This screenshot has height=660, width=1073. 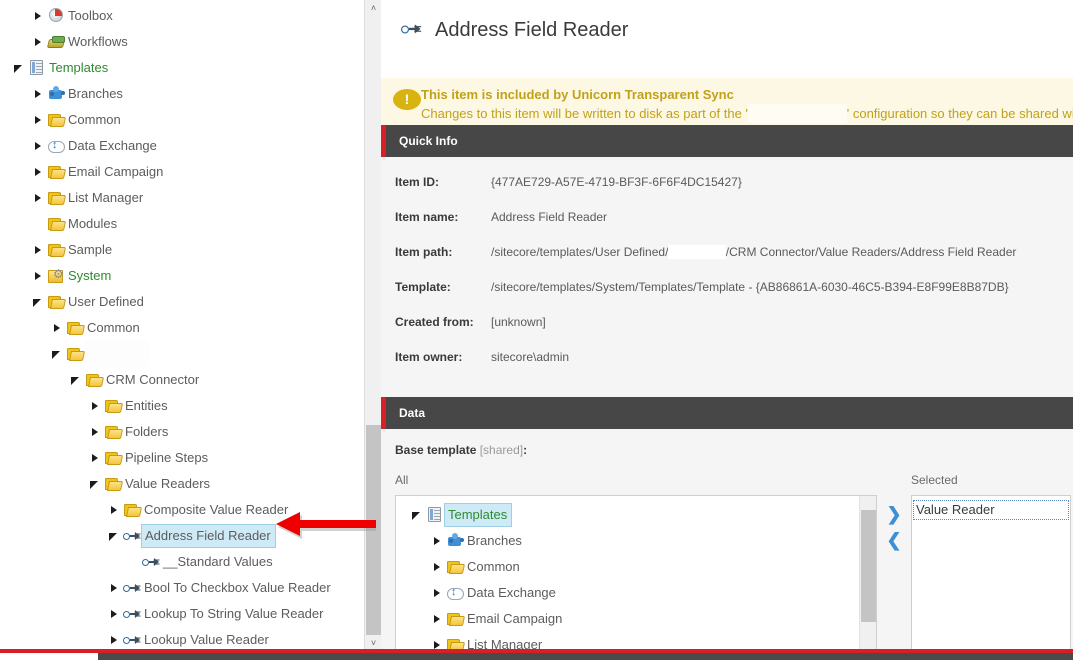 What do you see at coordinates (190, 250) in the screenshot?
I see `tree-node: Sample` at bounding box center [190, 250].